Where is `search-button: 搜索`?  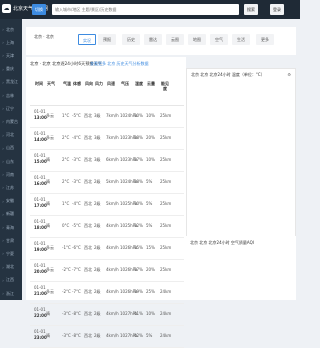
search-button: 搜索 is located at coordinates (251, 9).